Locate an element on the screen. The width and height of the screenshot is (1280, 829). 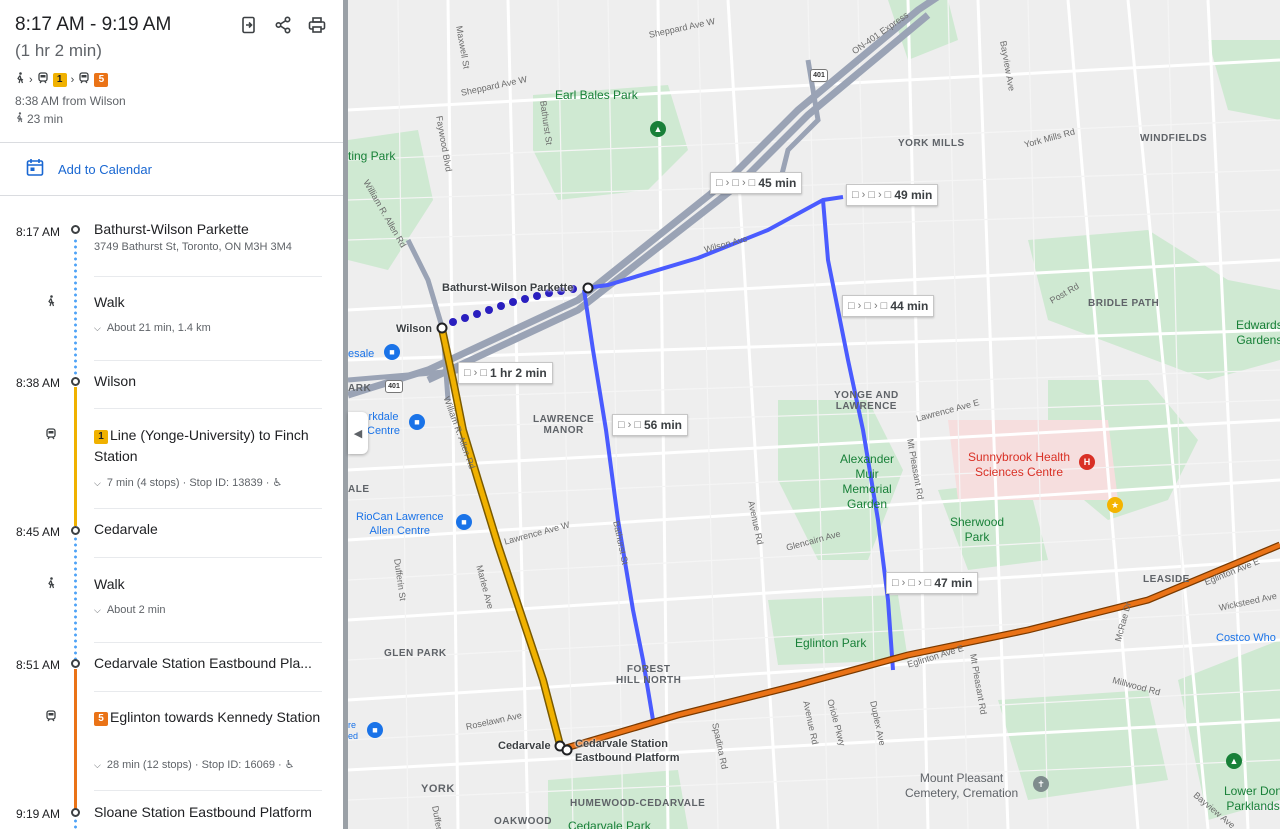
chevron-down-icon: ⌵ is located at coordinates (97, 328).